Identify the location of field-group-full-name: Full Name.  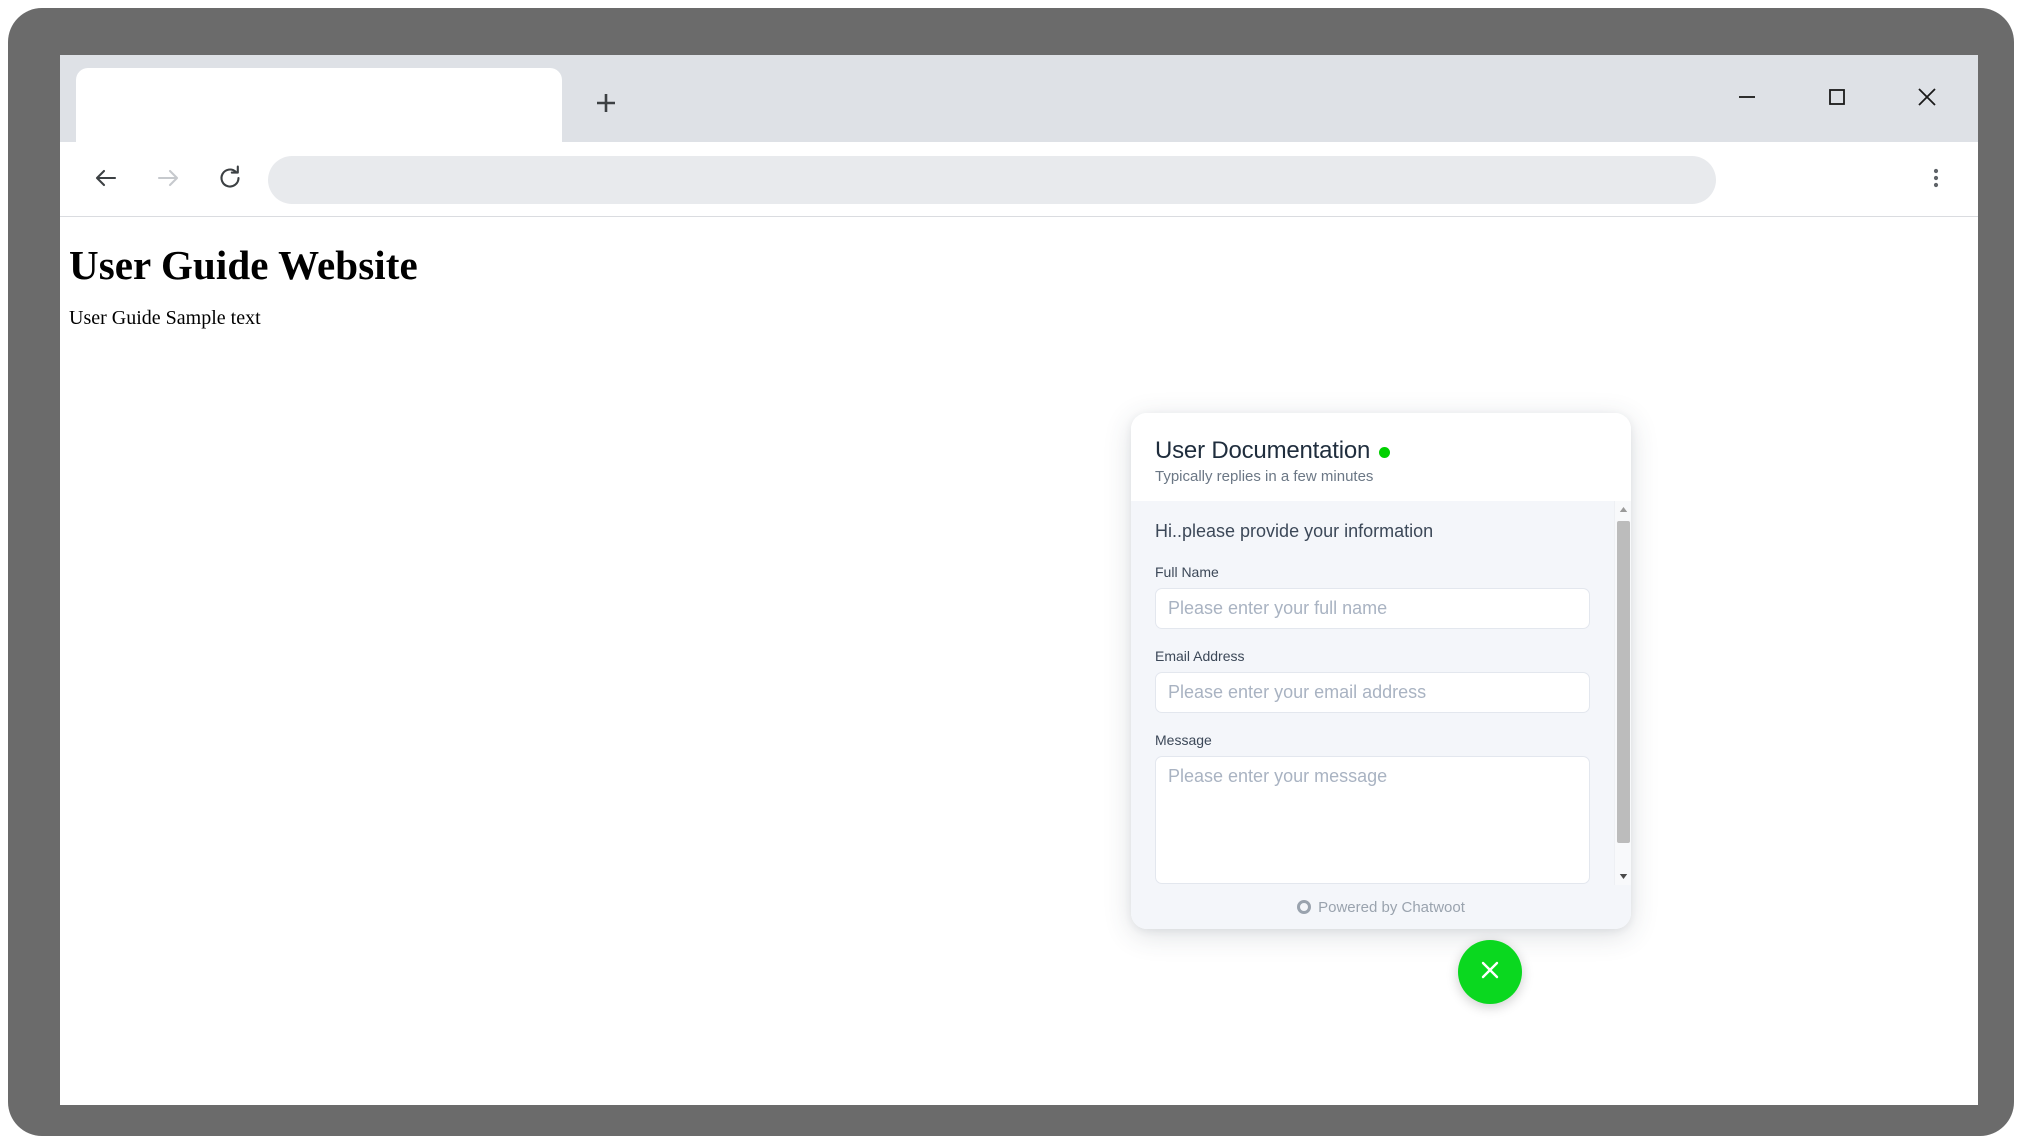
(1372, 596).